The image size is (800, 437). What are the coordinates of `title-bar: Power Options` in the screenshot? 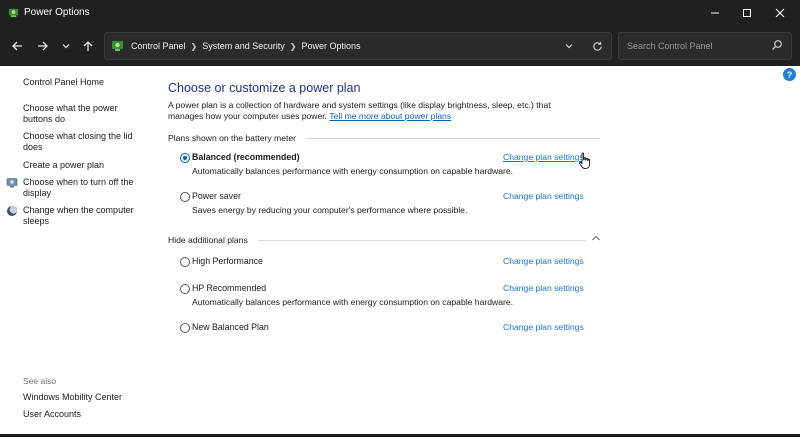 It's located at (400, 13).